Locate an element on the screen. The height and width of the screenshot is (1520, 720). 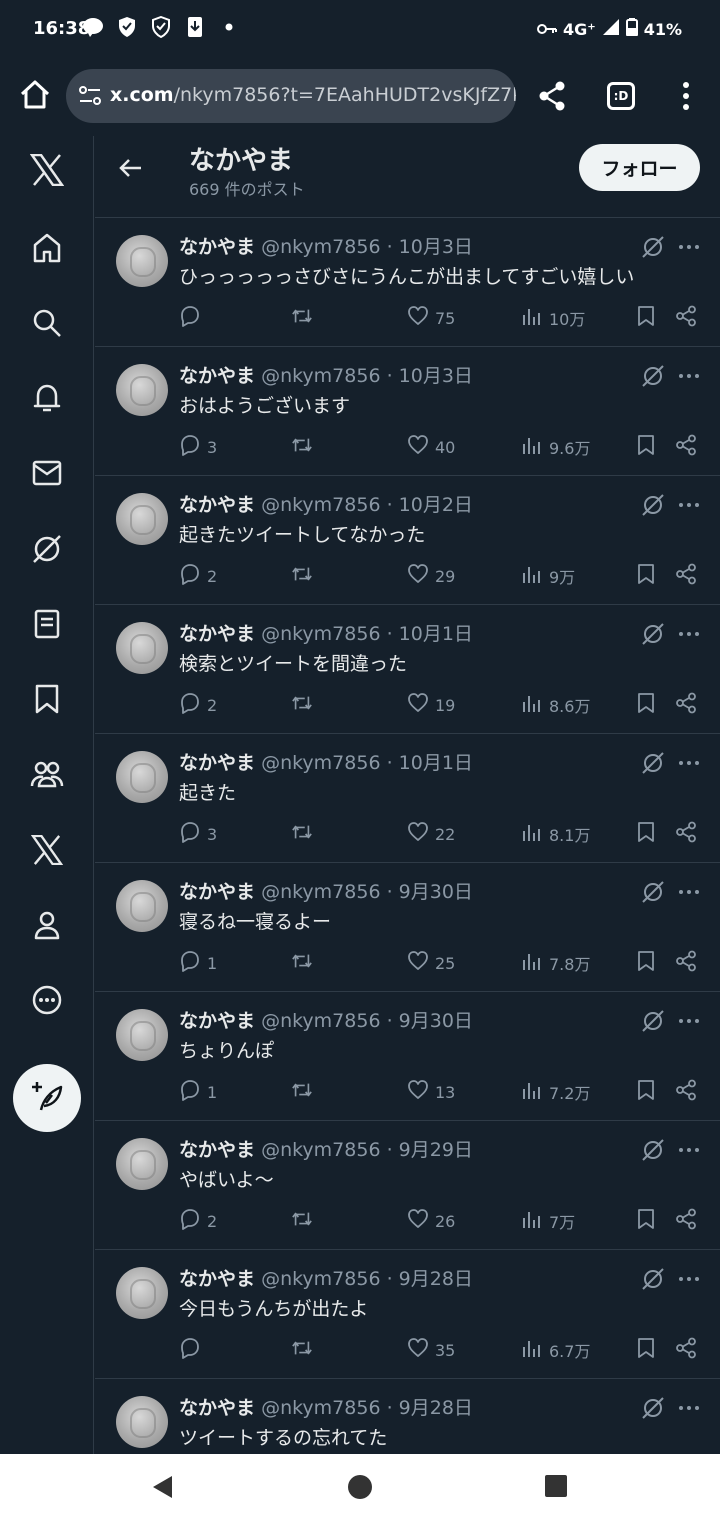
tab-switcher-button: :D is located at coordinates (621, 96).